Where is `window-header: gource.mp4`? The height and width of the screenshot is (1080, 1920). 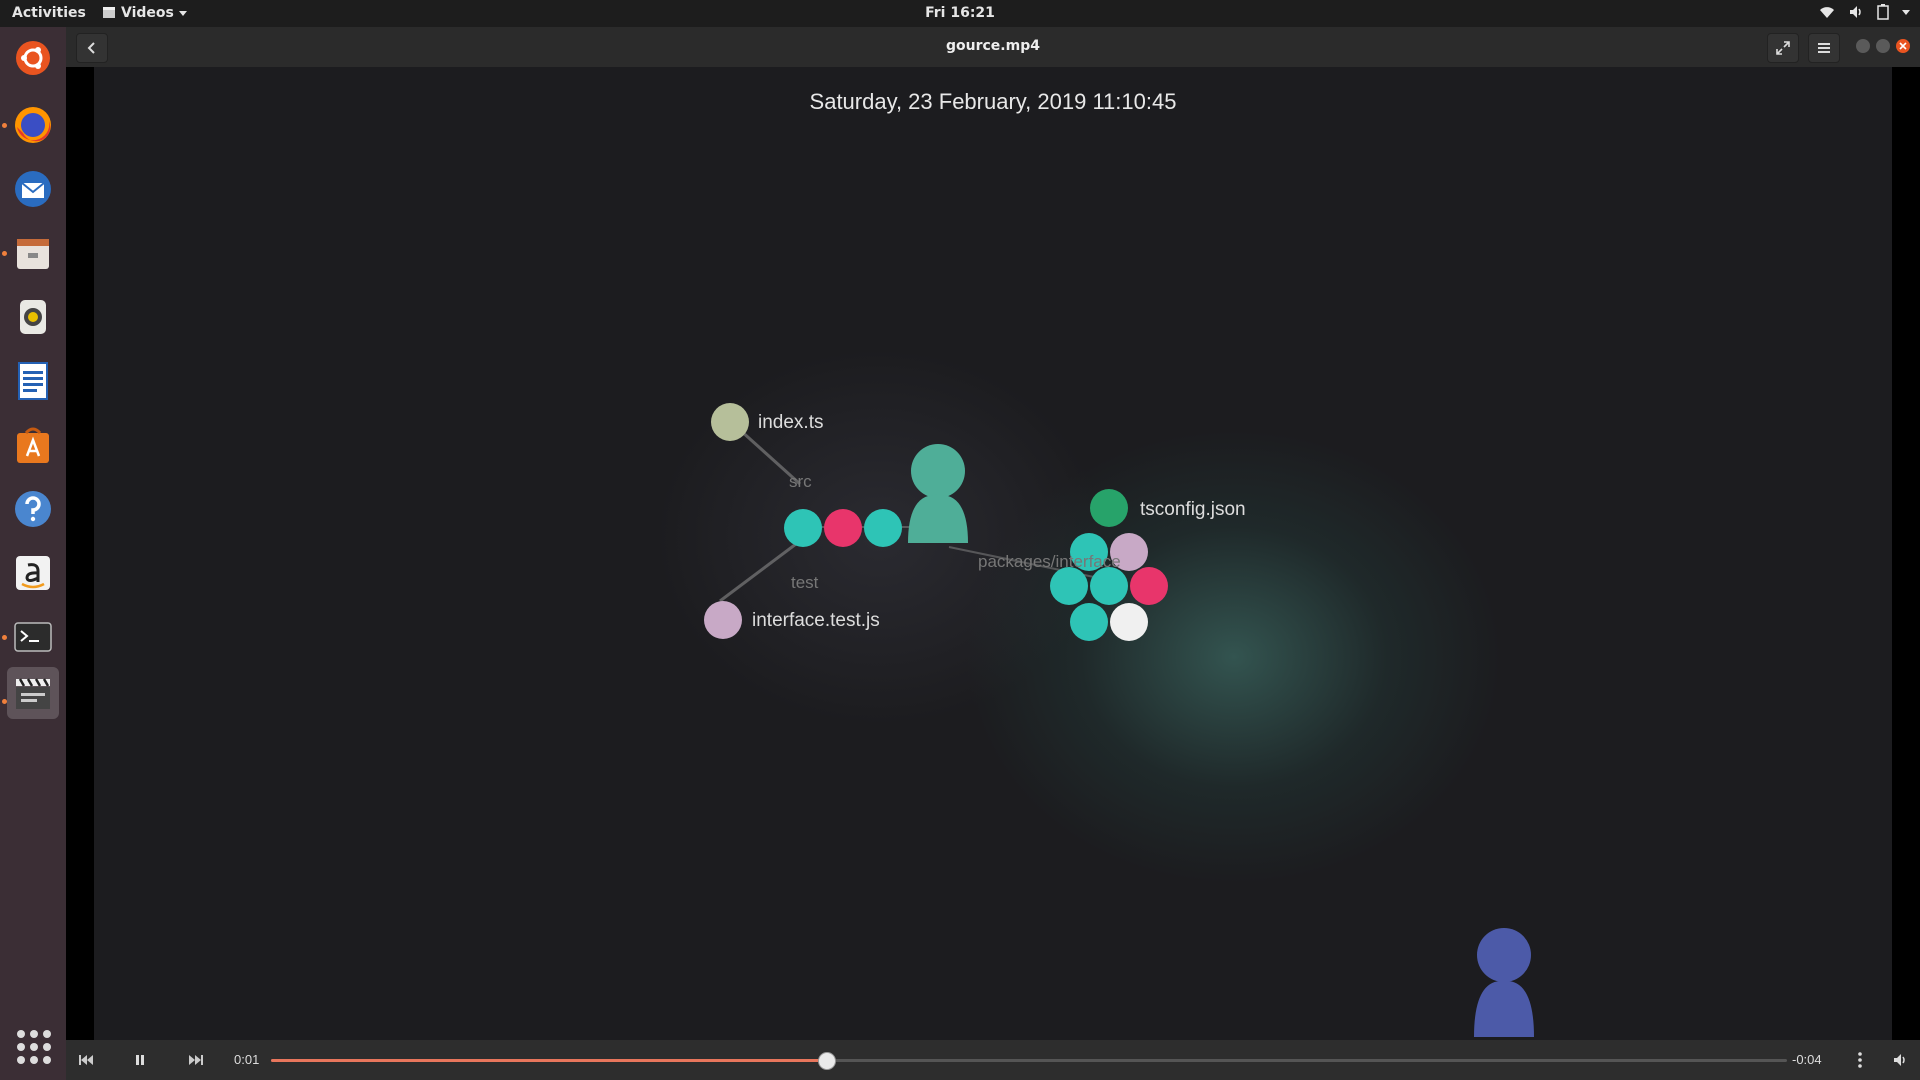
window-header: gource.mp4 is located at coordinates (993, 47).